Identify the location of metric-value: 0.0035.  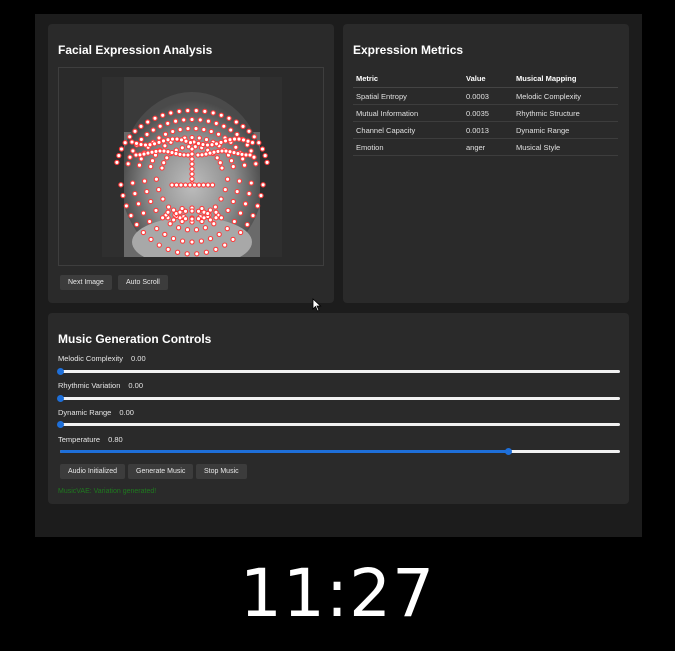
(488, 113).